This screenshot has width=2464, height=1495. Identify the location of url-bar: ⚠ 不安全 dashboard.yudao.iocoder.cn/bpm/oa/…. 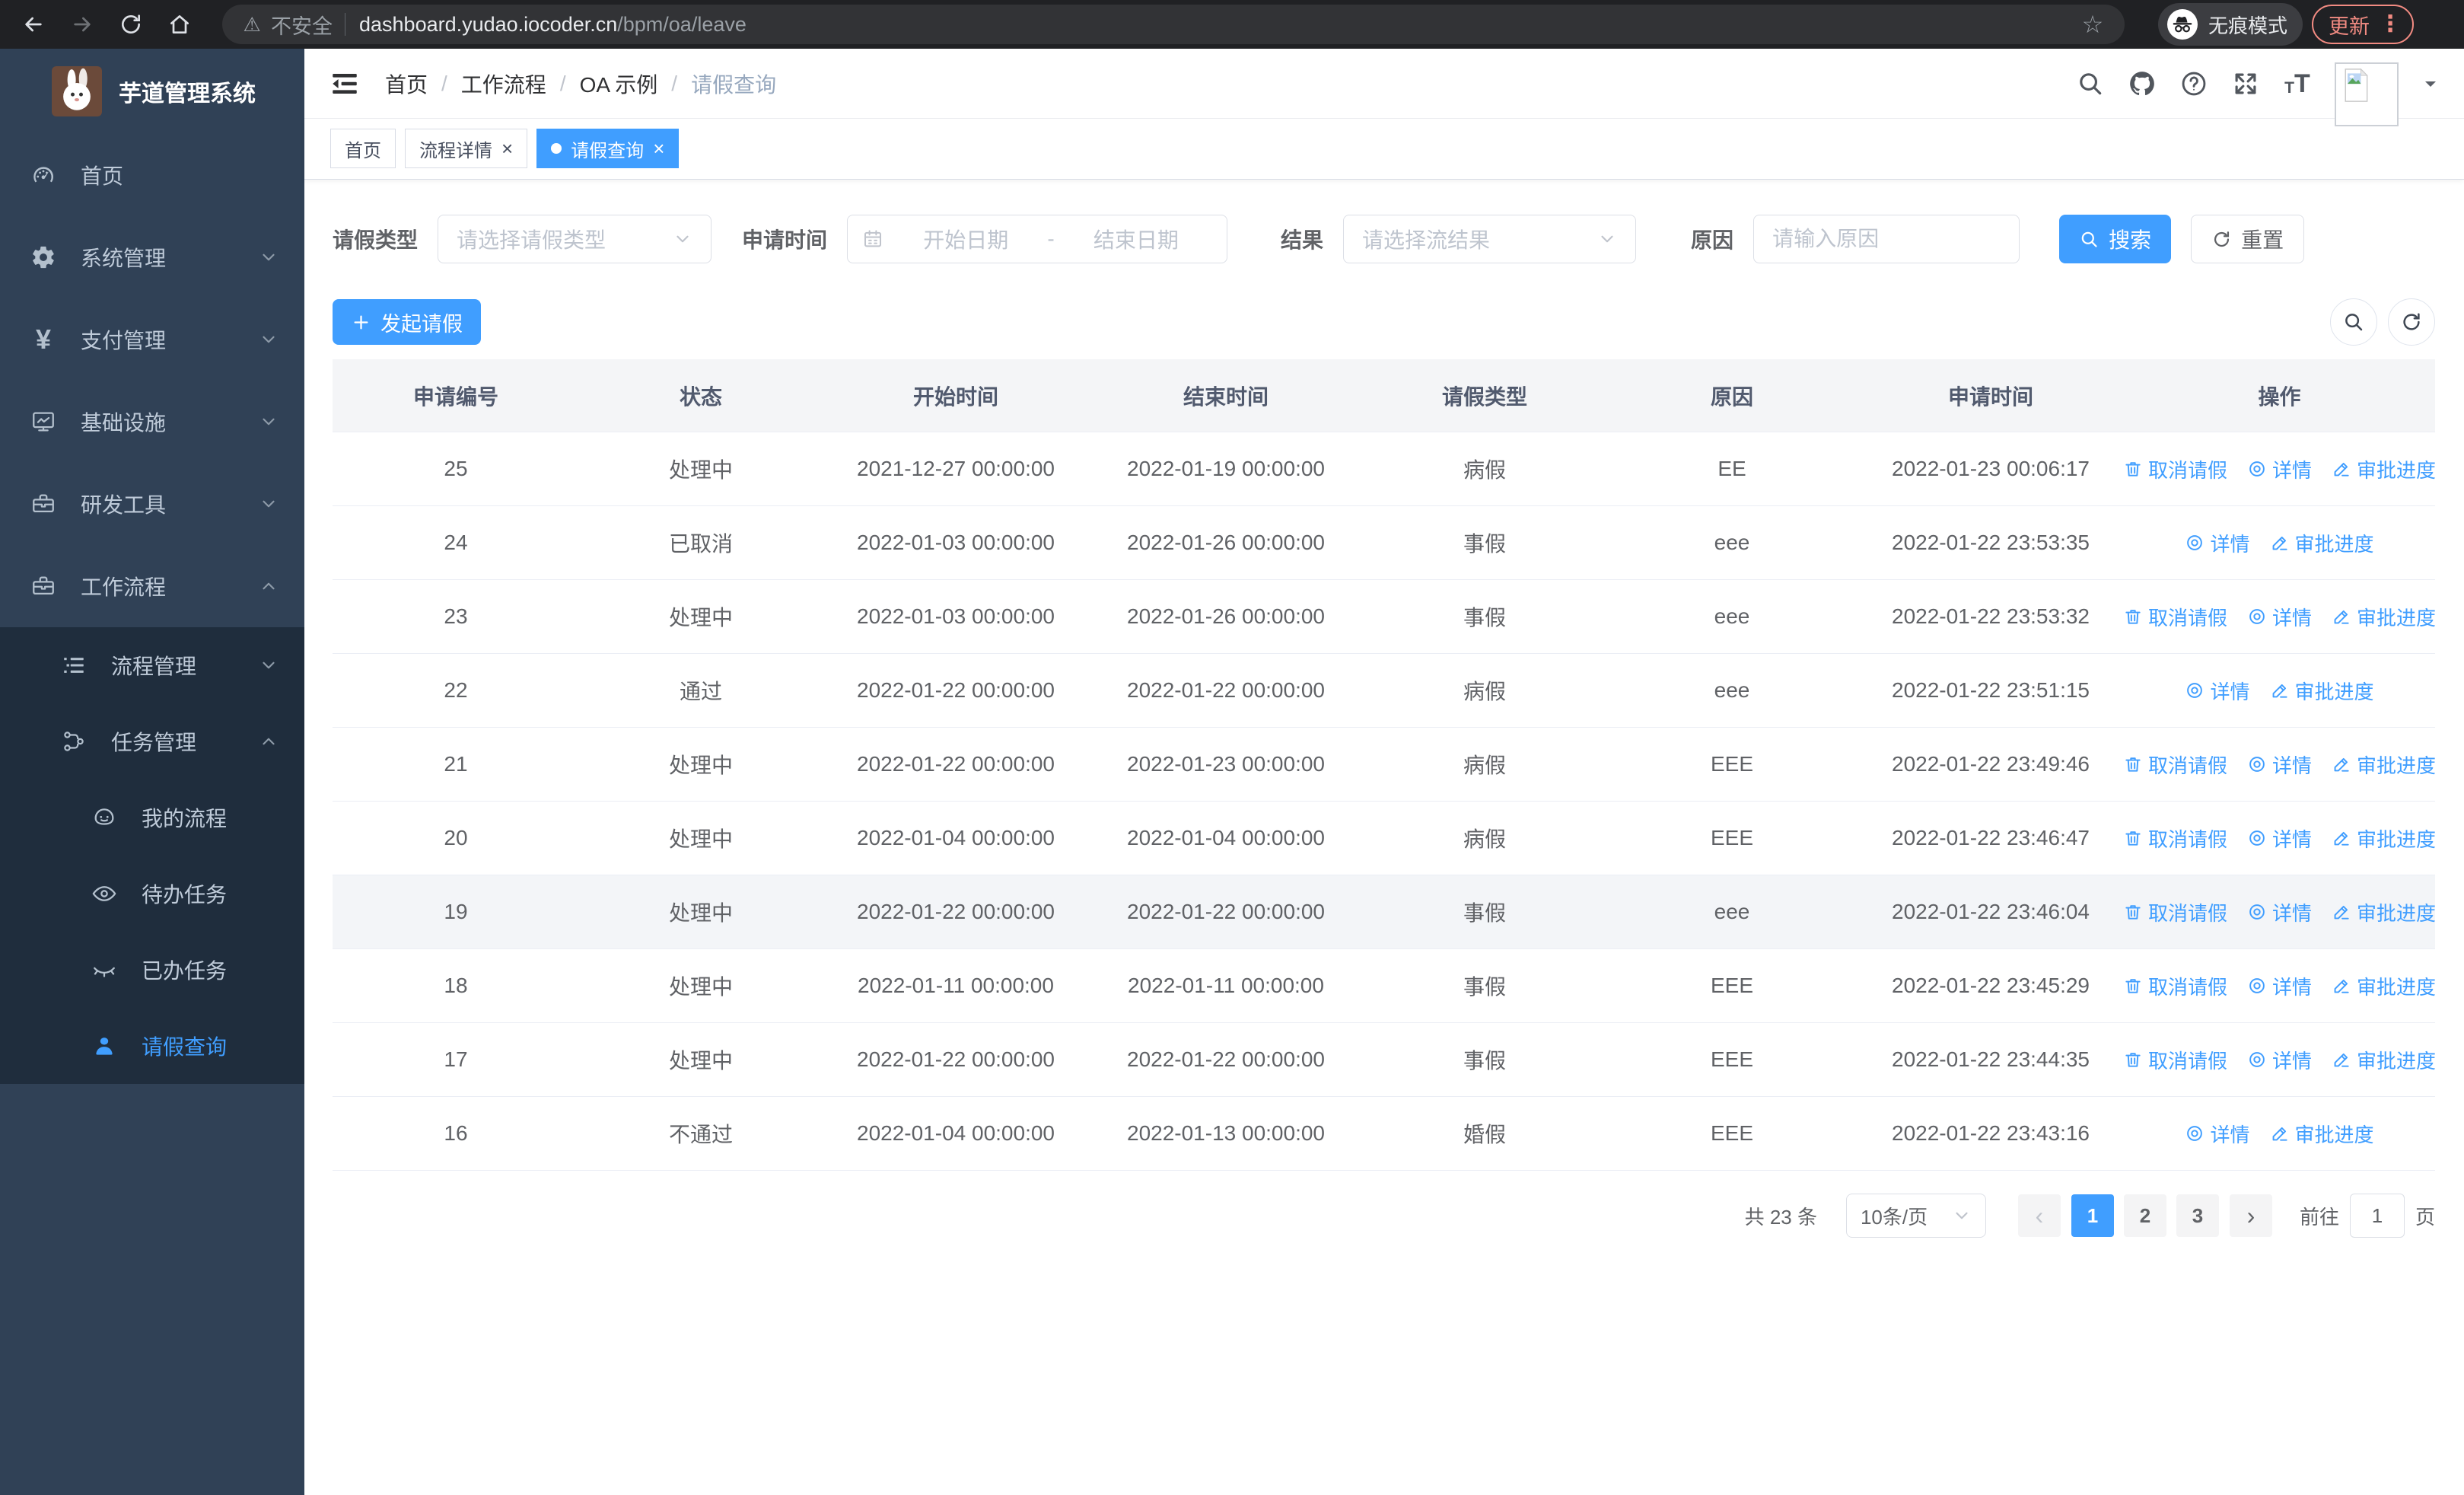
(1173, 25).